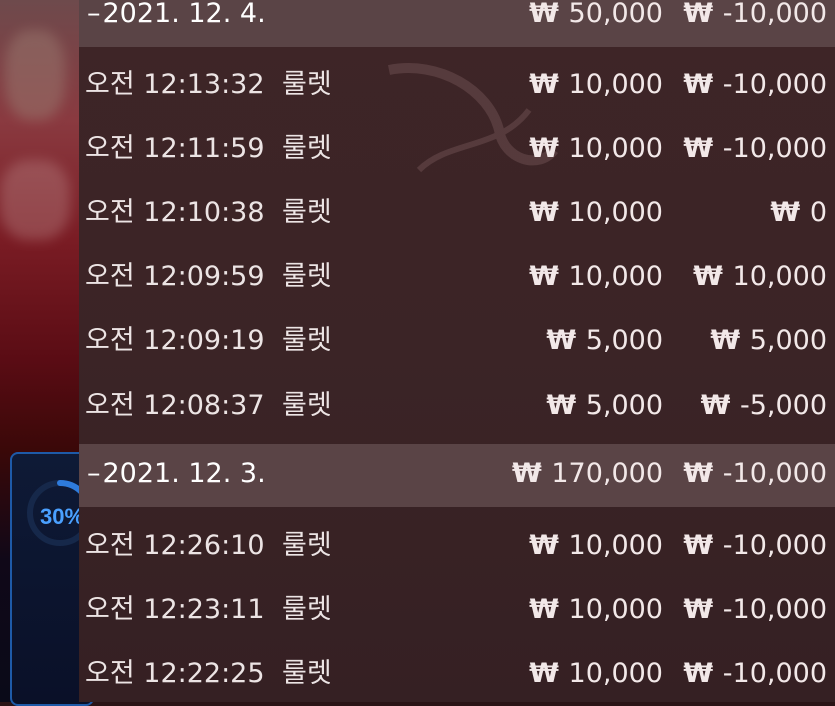 This screenshot has width=835, height=706. What do you see at coordinates (457, 610) in the screenshot?
I see `history-row: 오전 12:23:11 룰렛 ₩ 10,000 ₩ -10,000` at bounding box center [457, 610].